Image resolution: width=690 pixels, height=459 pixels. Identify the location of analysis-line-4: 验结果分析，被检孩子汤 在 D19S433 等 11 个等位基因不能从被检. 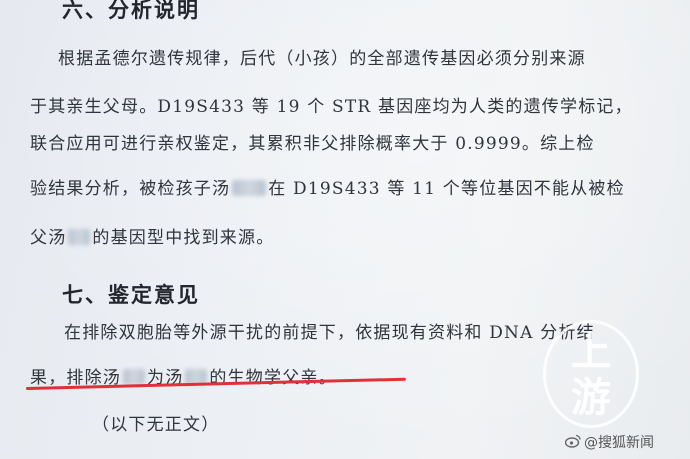
(327, 186).